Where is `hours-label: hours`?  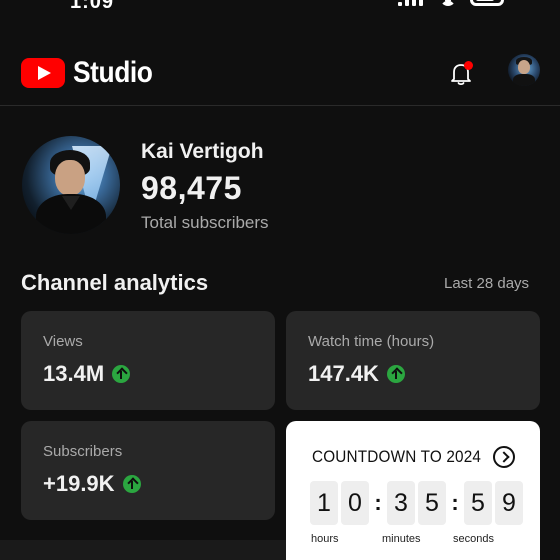 hours-label: hours is located at coordinates (325, 539).